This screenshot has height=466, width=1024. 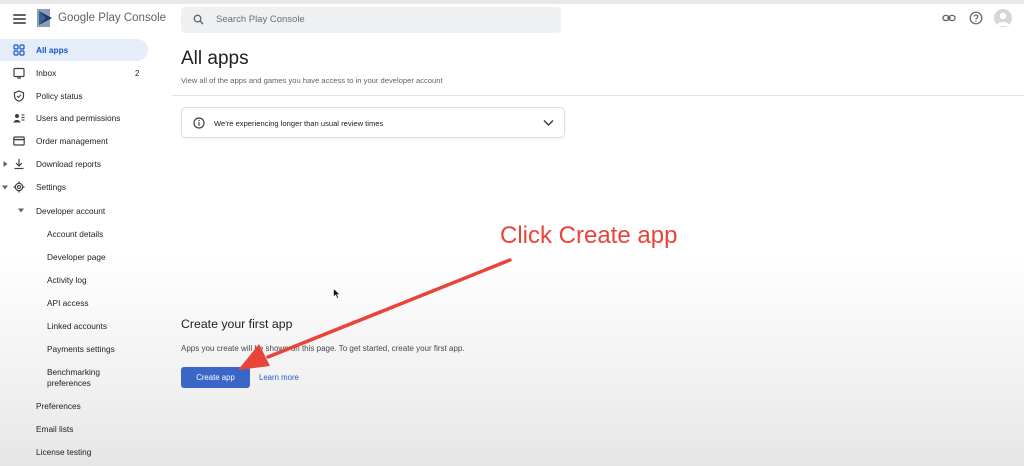 What do you see at coordinates (375, 314) in the screenshot?
I see `annotation-arrow` at bounding box center [375, 314].